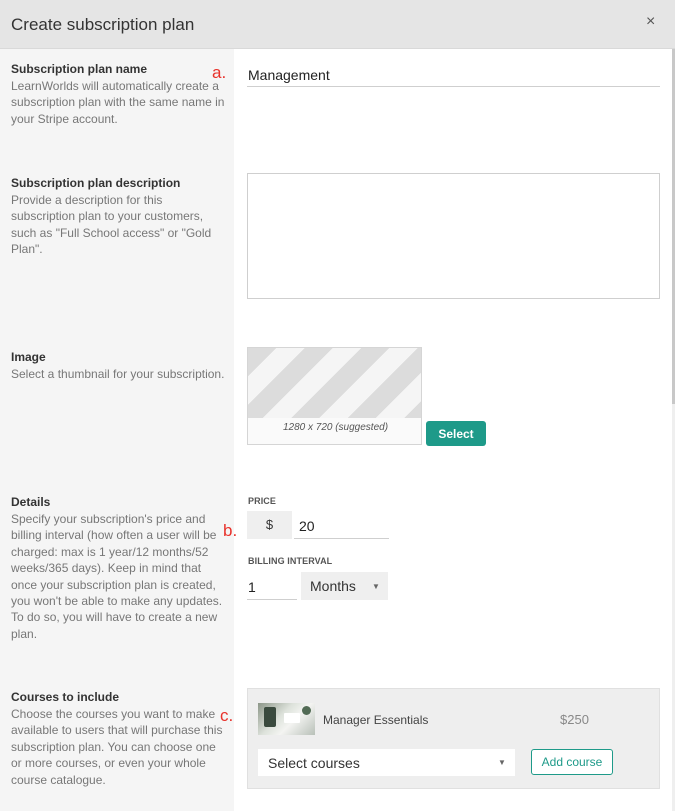 The height and width of the screenshot is (811, 675). Describe the element at coordinates (333, 586) in the screenshot. I see `interval-unit-value: Months` at that location.